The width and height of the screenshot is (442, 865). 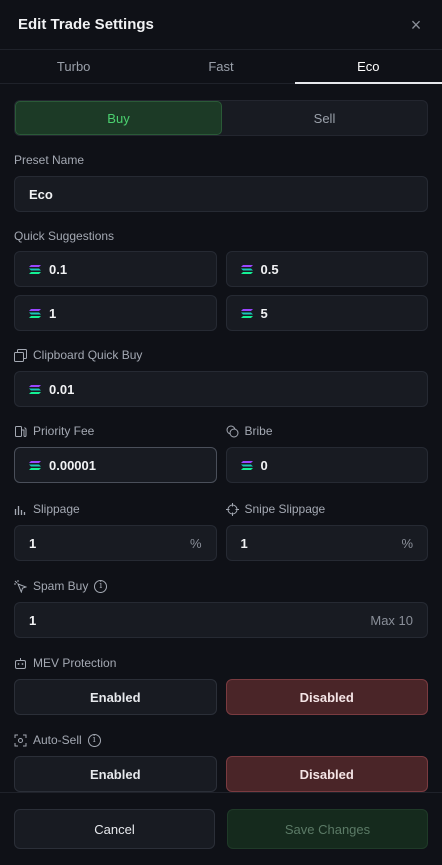 I want to click on slippage-label: Slippage, so click(x=115, y=509).